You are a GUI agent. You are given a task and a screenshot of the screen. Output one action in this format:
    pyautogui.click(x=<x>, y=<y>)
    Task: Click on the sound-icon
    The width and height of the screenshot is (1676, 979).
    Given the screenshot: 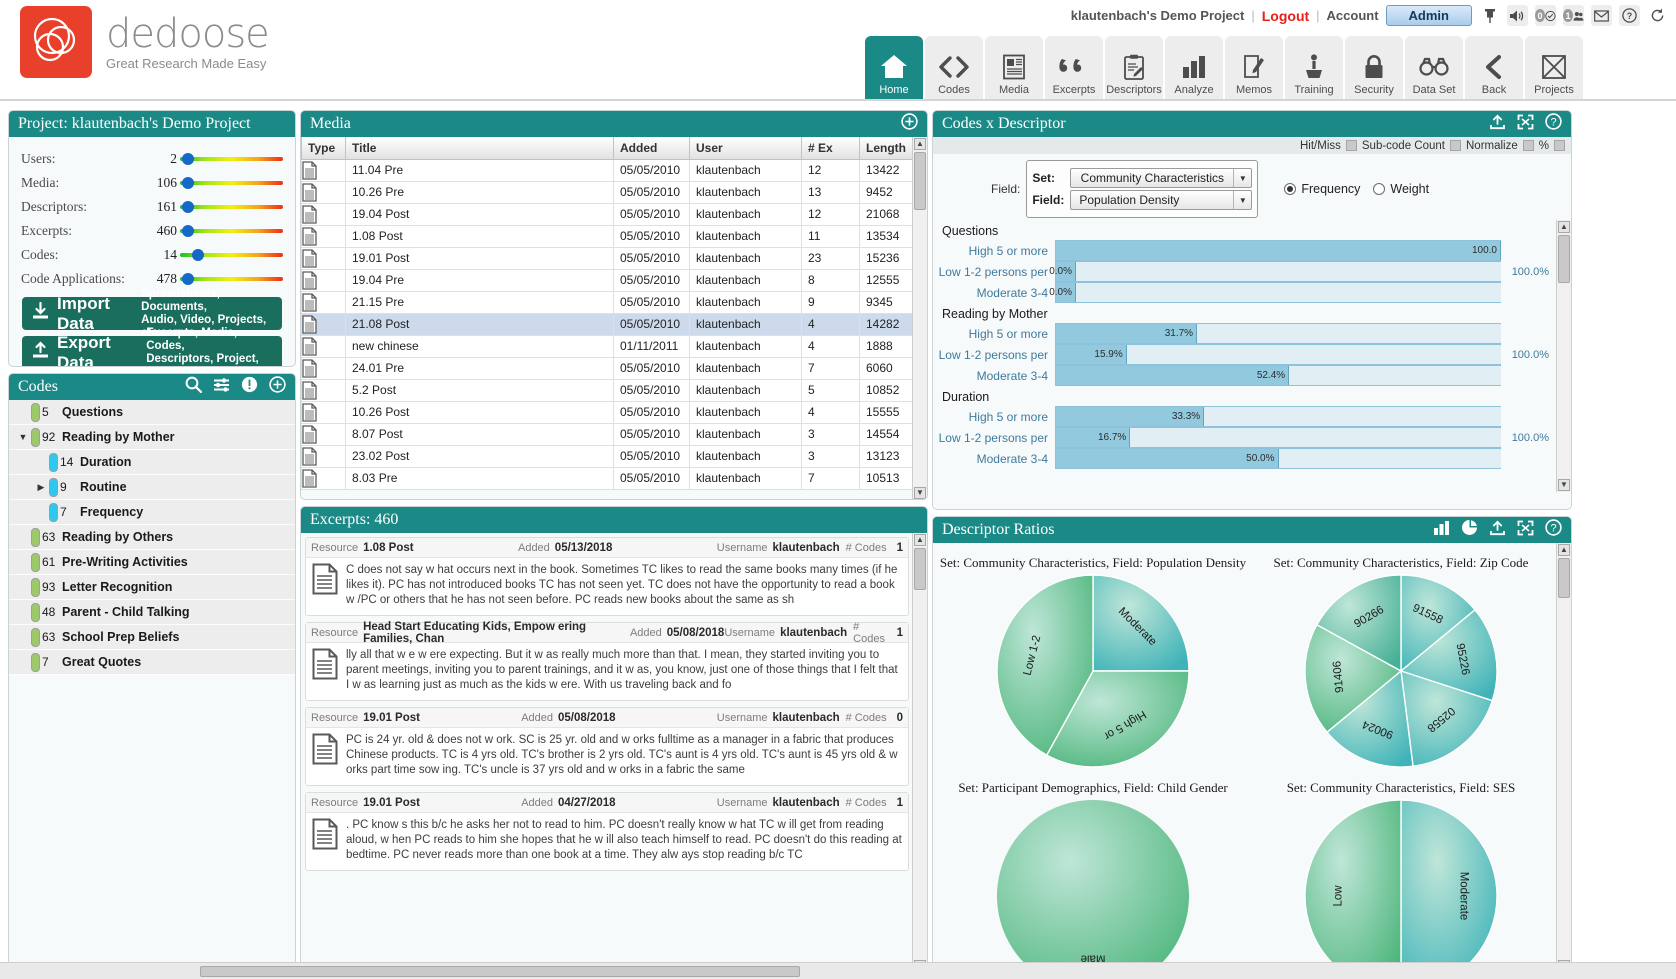 What is the action you would take?
    pyautogui.click(x=1517, y=15)
    